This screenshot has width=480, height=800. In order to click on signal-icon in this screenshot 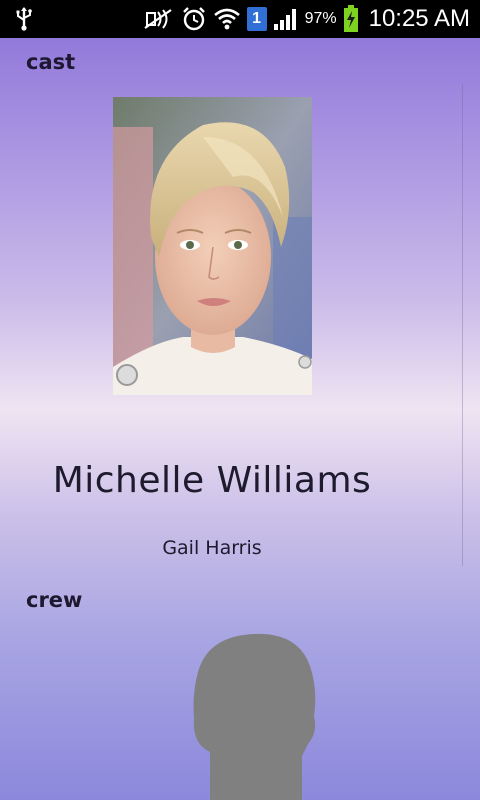, I will do `click(286, 19)`.